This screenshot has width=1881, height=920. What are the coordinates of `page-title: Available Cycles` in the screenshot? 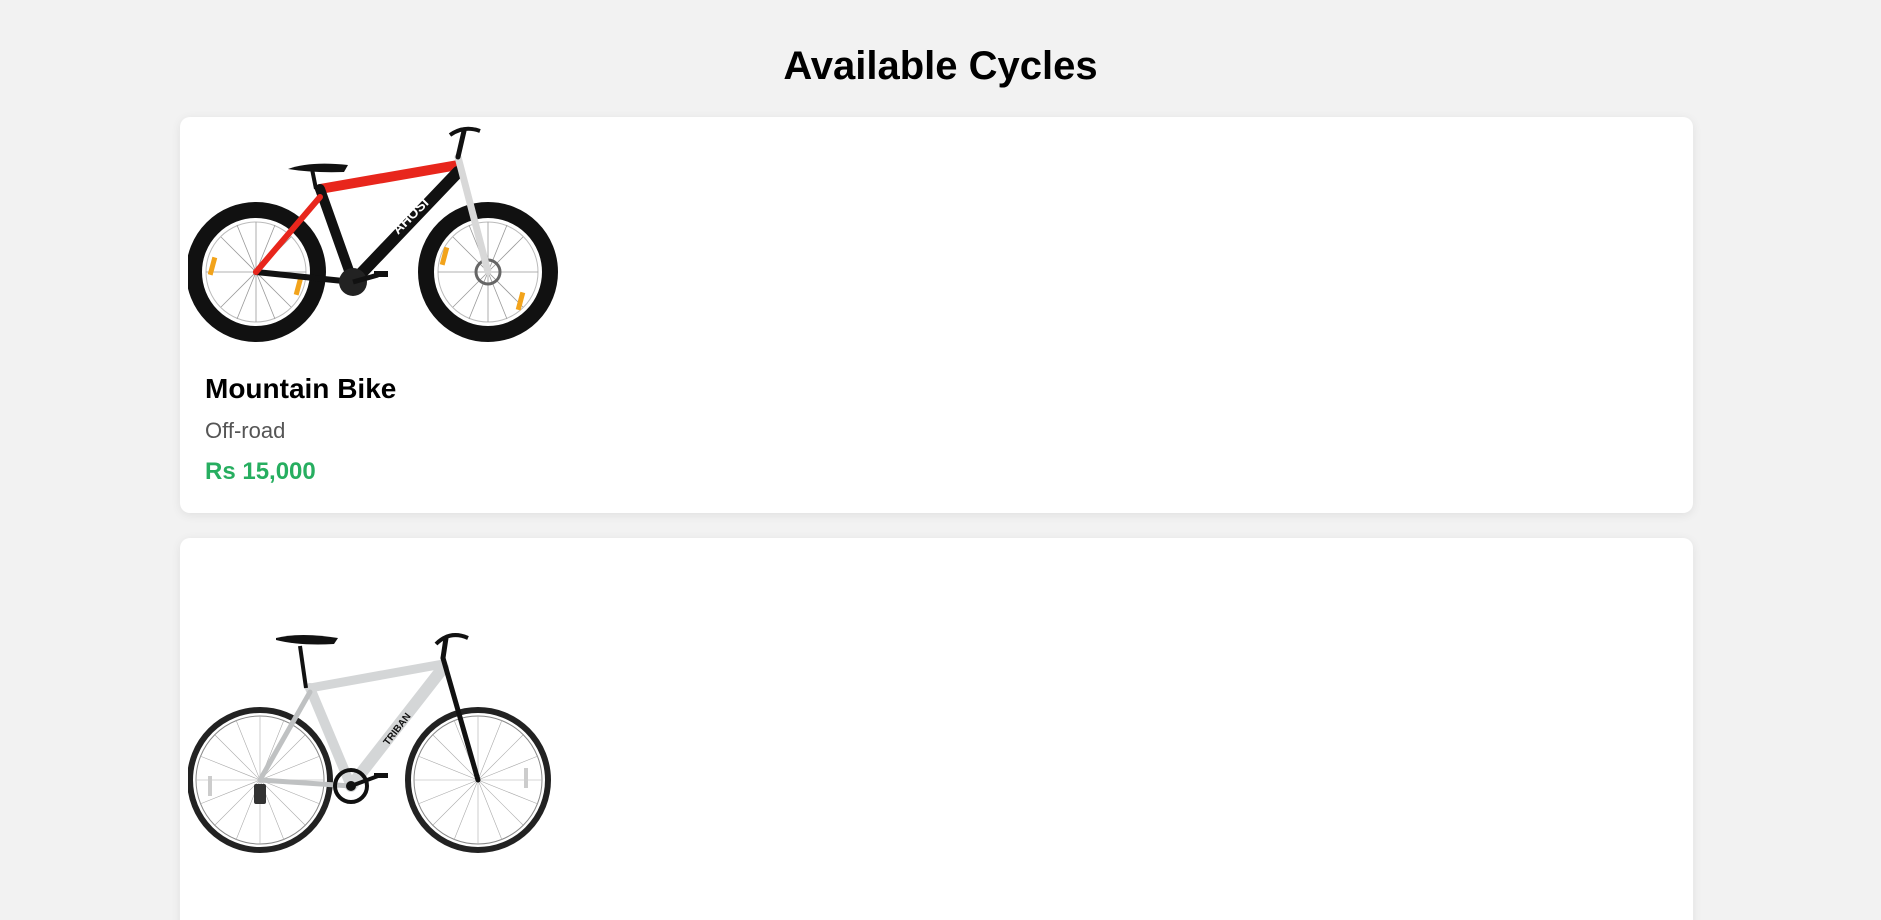 It's located at (940, 66).